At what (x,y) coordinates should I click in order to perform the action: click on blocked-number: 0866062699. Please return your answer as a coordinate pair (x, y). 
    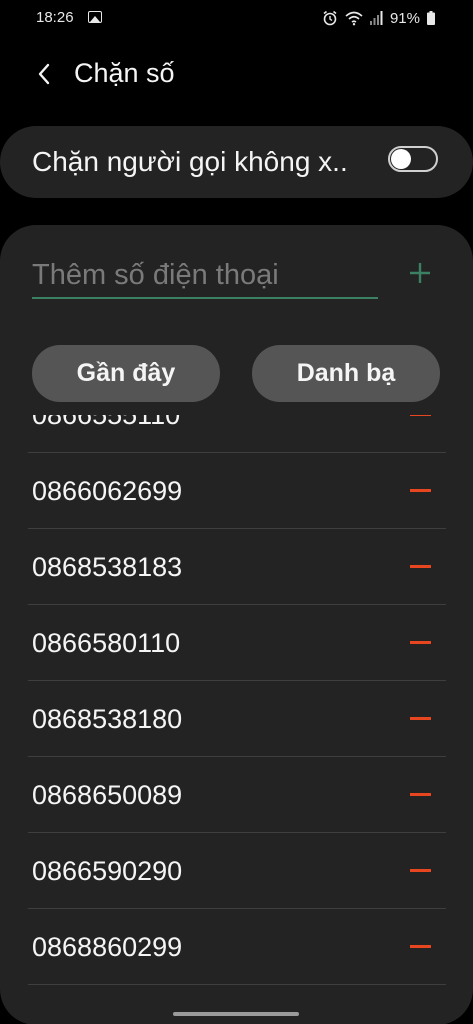
    Looking at the image, I should click on (107, 491).